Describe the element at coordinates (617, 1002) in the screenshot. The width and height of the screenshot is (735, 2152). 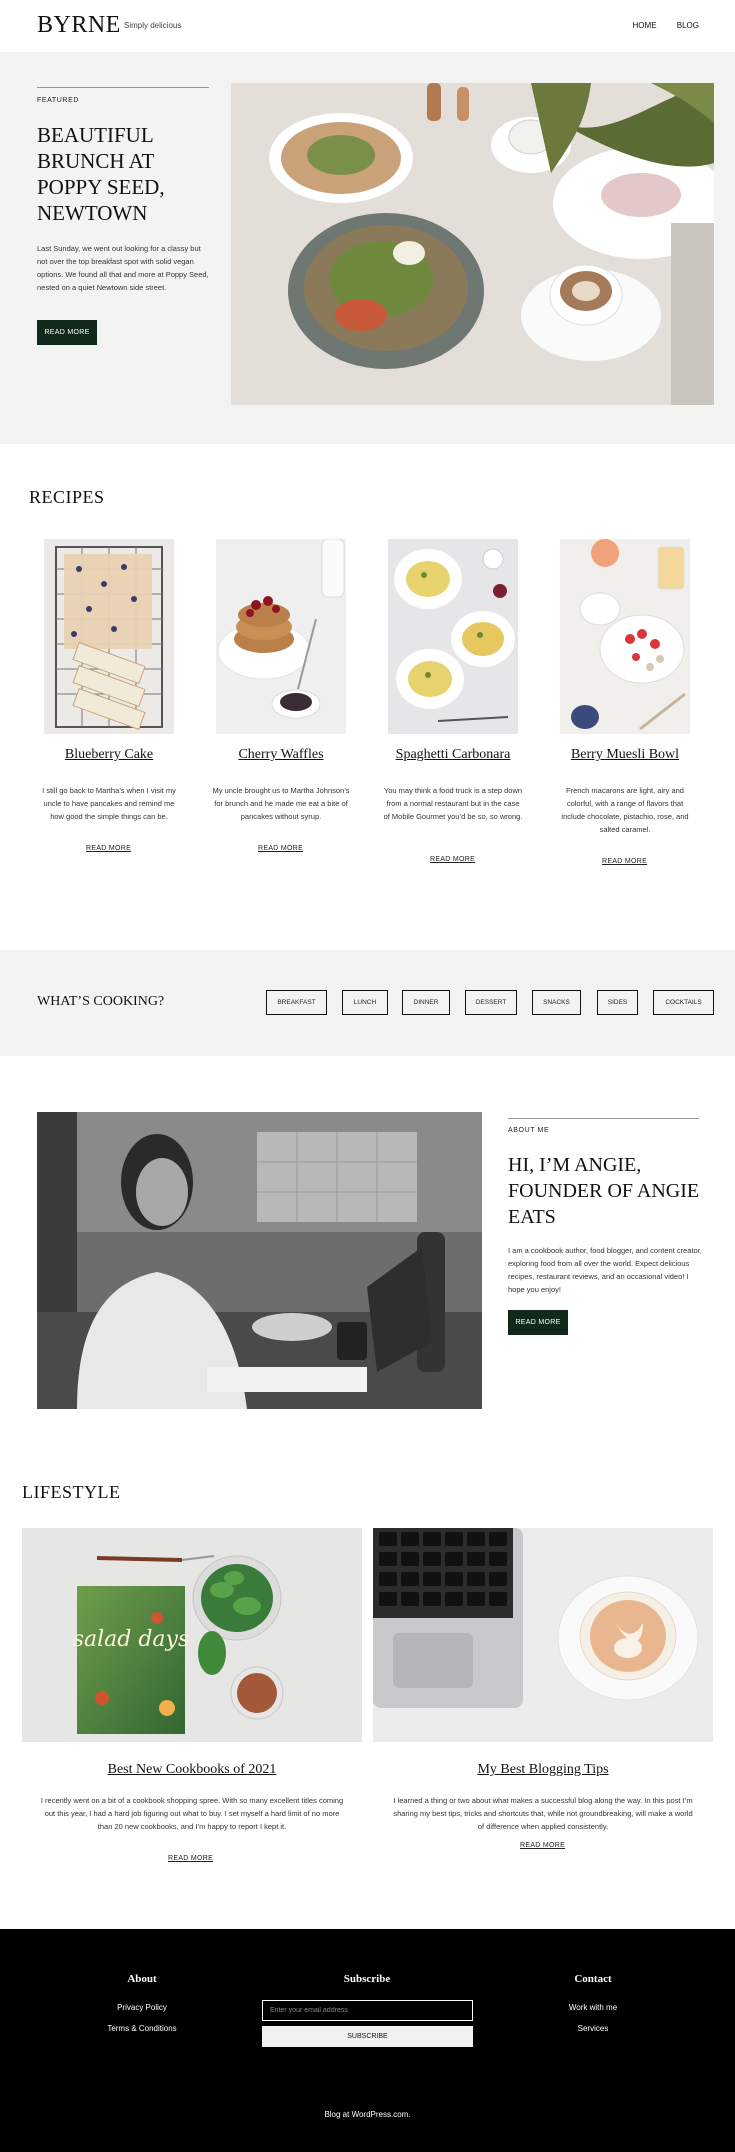
I see `tag-sides: SIDES` at that location.